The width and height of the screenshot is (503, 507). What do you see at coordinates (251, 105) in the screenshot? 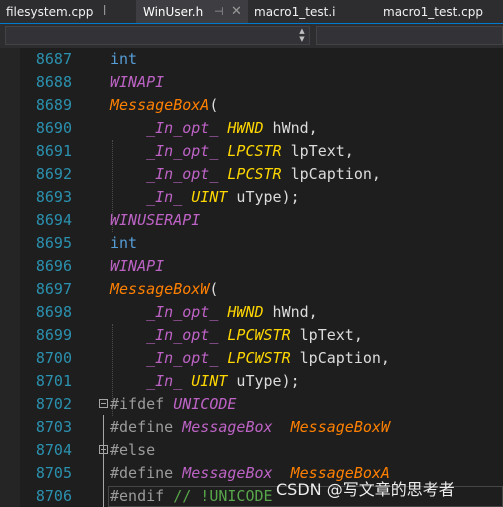
I see `code-line: 8689 MessageBoxA(` at bounding box center [251, 105].